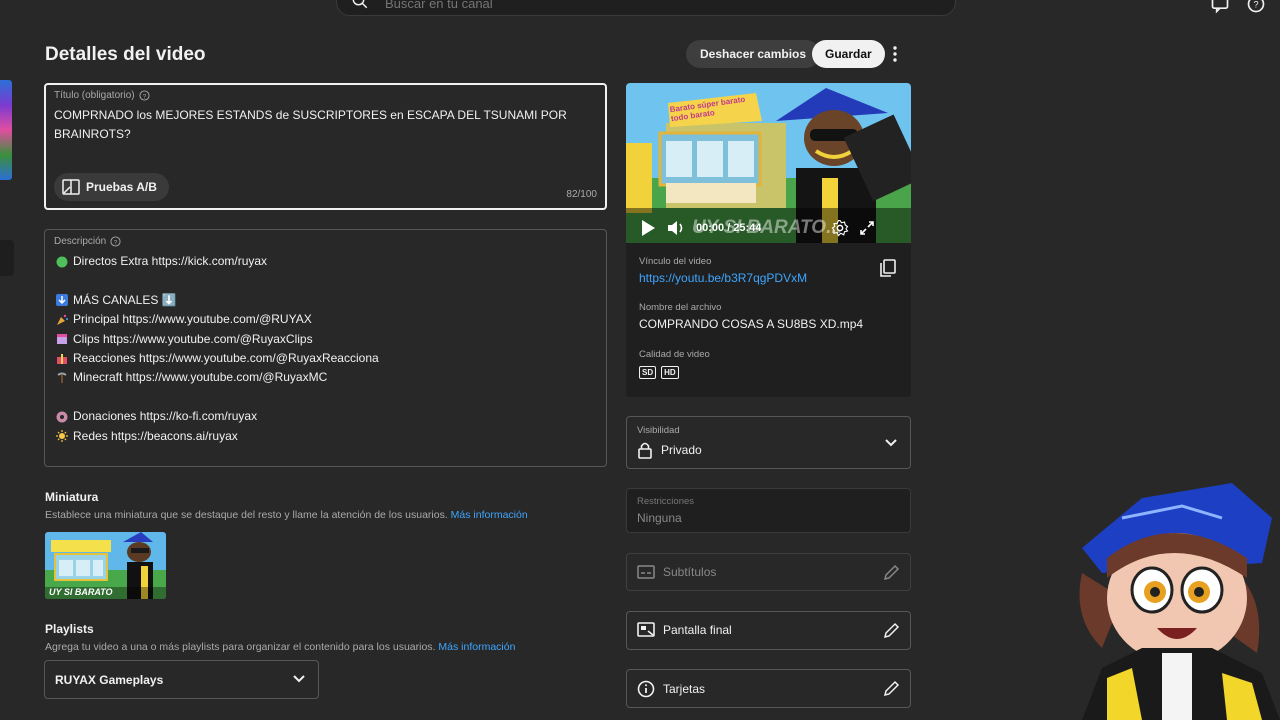 Image resolution: width=1280 pixels, height=720 pixels. What do you see at coordinates (326, 397) in the screenshot?
I see `description-blank-line` at bounding box center [326, 397].